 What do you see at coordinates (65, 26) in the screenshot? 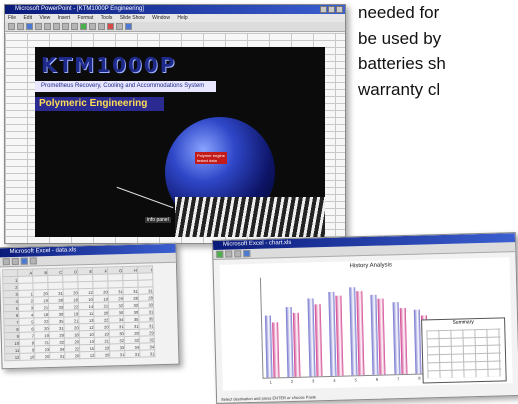
I see `paste-icon` at bounding box center [65, 26].